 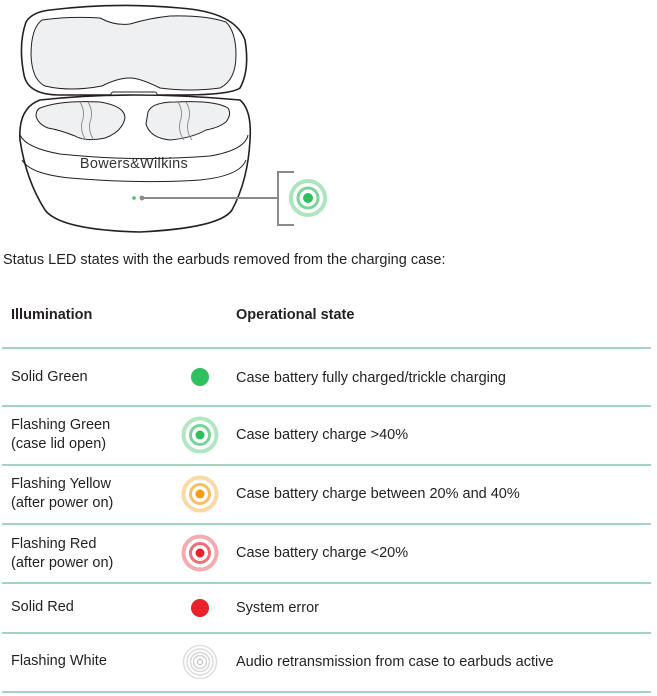 I want to click on illumination-label: Solid Green, so click(x=49, y=377).